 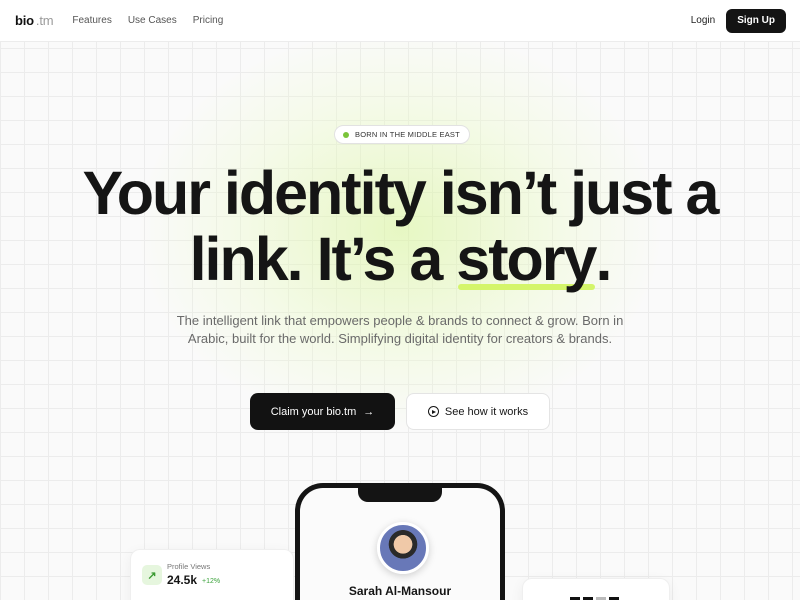 What do you see at coordinates (400, 411) in the screenshot?
I see `cta-row: Claim your bio.tm → See how it works` at bounding box center [400, 411].